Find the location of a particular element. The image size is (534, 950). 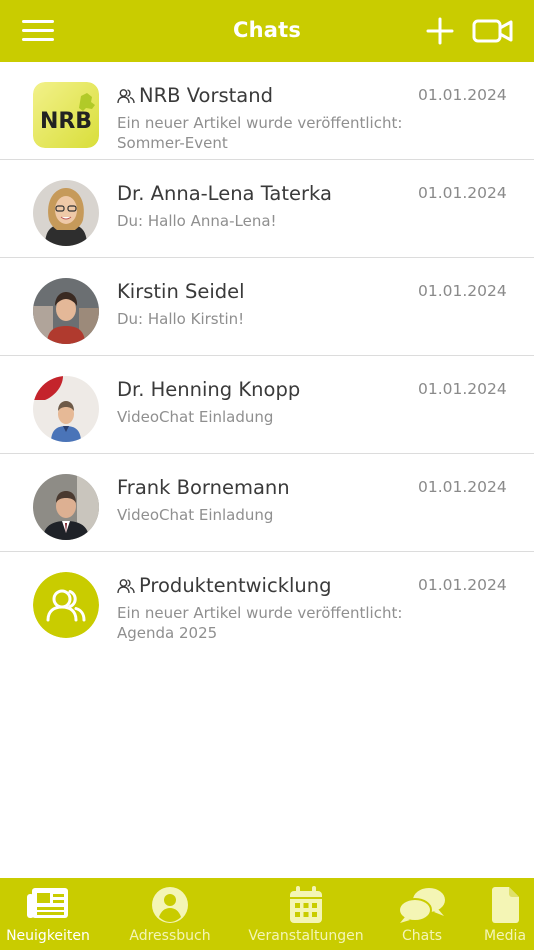

tab-veranstaltungen: Veranstaltungen is located at coordinates (306, 914).